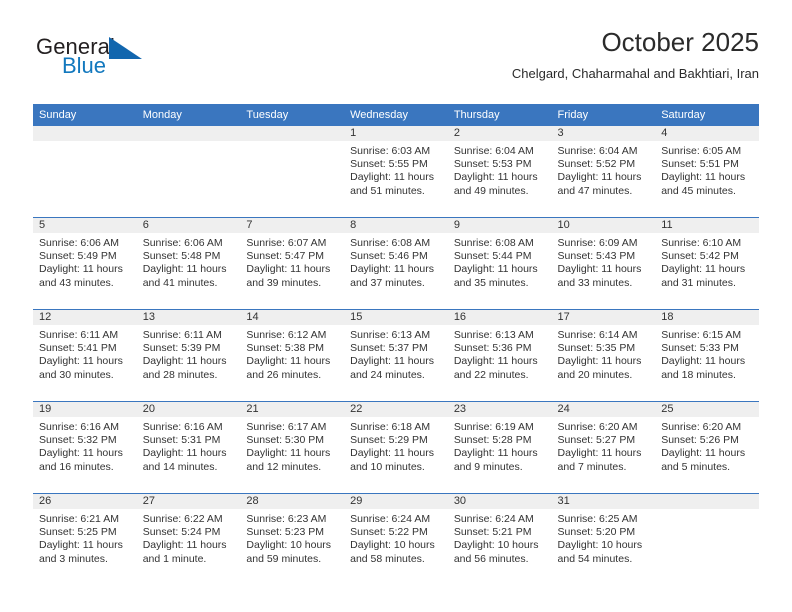 The image size is (792, 612). I want to click on sunrise-text: Sunrise: 6:03 AM, so click(390, 151).